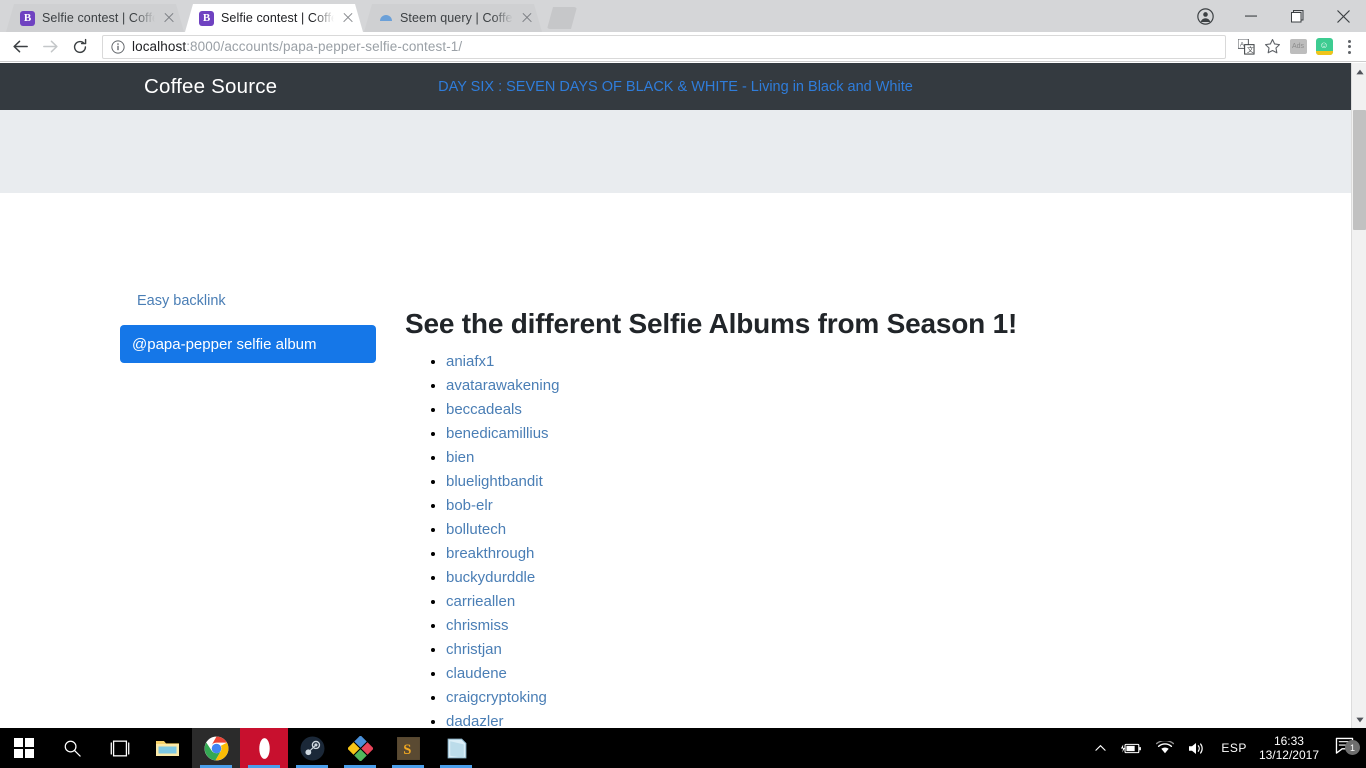  I want to click on diamond-app-icon, so click(360, 748).